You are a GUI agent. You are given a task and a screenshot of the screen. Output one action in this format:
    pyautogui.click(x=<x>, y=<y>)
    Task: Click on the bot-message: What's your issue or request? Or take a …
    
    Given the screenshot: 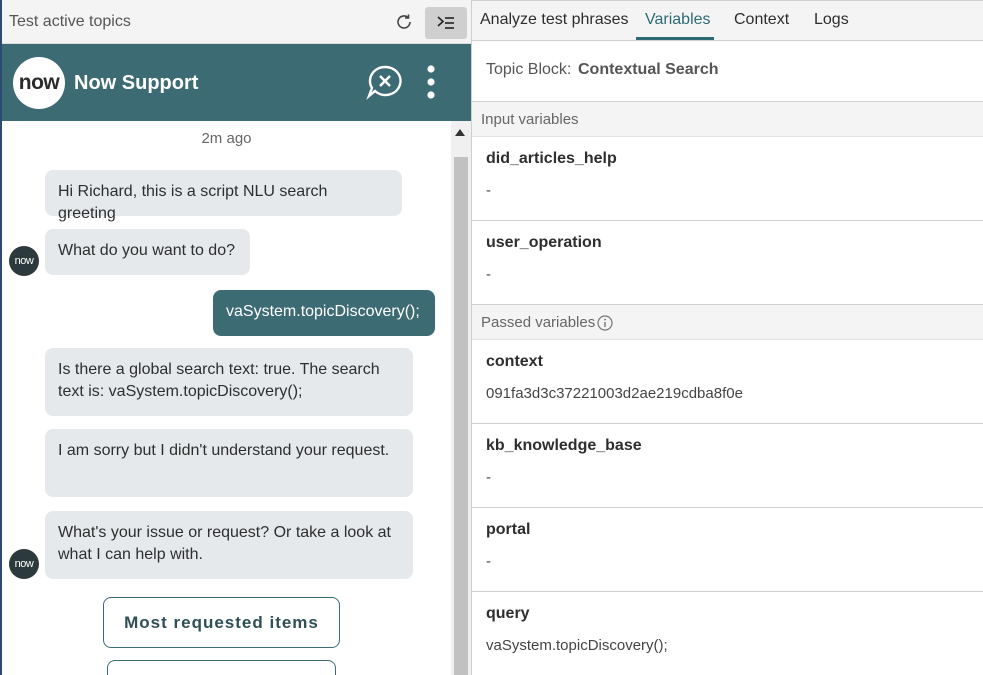 What is the action you would take?
    pyautogui.click(x=229, y=545)
    